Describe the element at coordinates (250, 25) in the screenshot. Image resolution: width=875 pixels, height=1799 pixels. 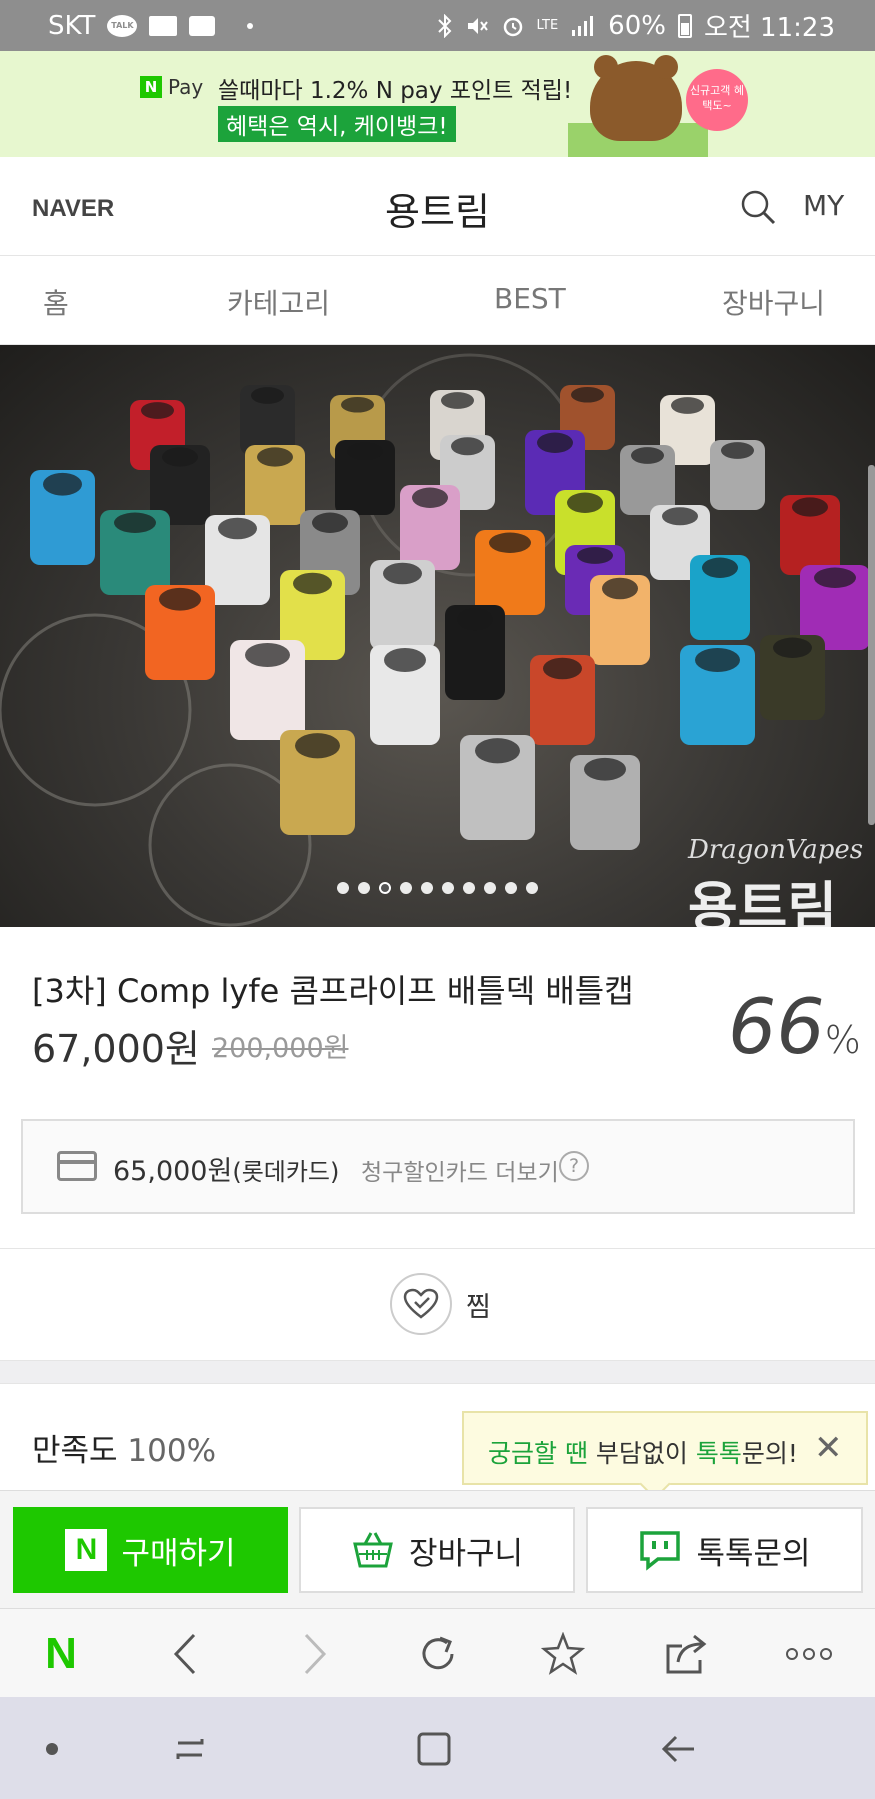
I see `more-notifications-icon` at that location.